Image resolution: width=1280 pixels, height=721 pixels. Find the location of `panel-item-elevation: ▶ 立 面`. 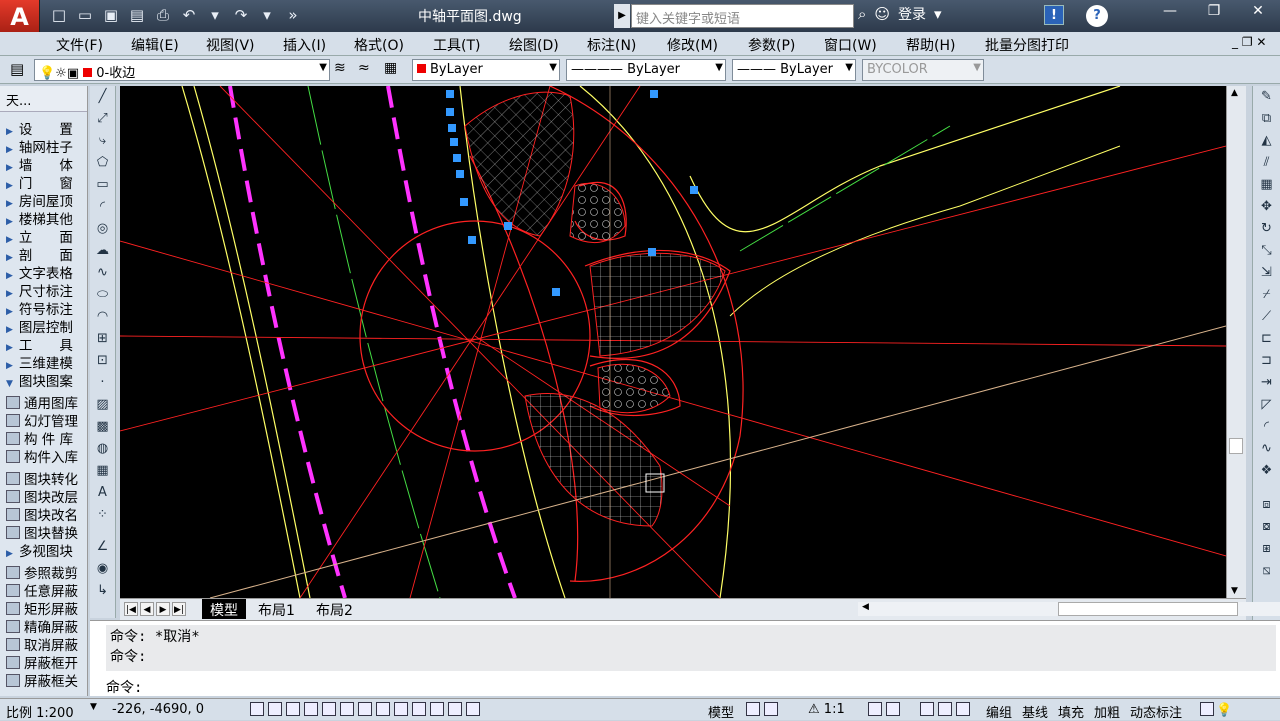

panel-item-elevation: ▶ 立 面 is located at coordinates (43, 236).